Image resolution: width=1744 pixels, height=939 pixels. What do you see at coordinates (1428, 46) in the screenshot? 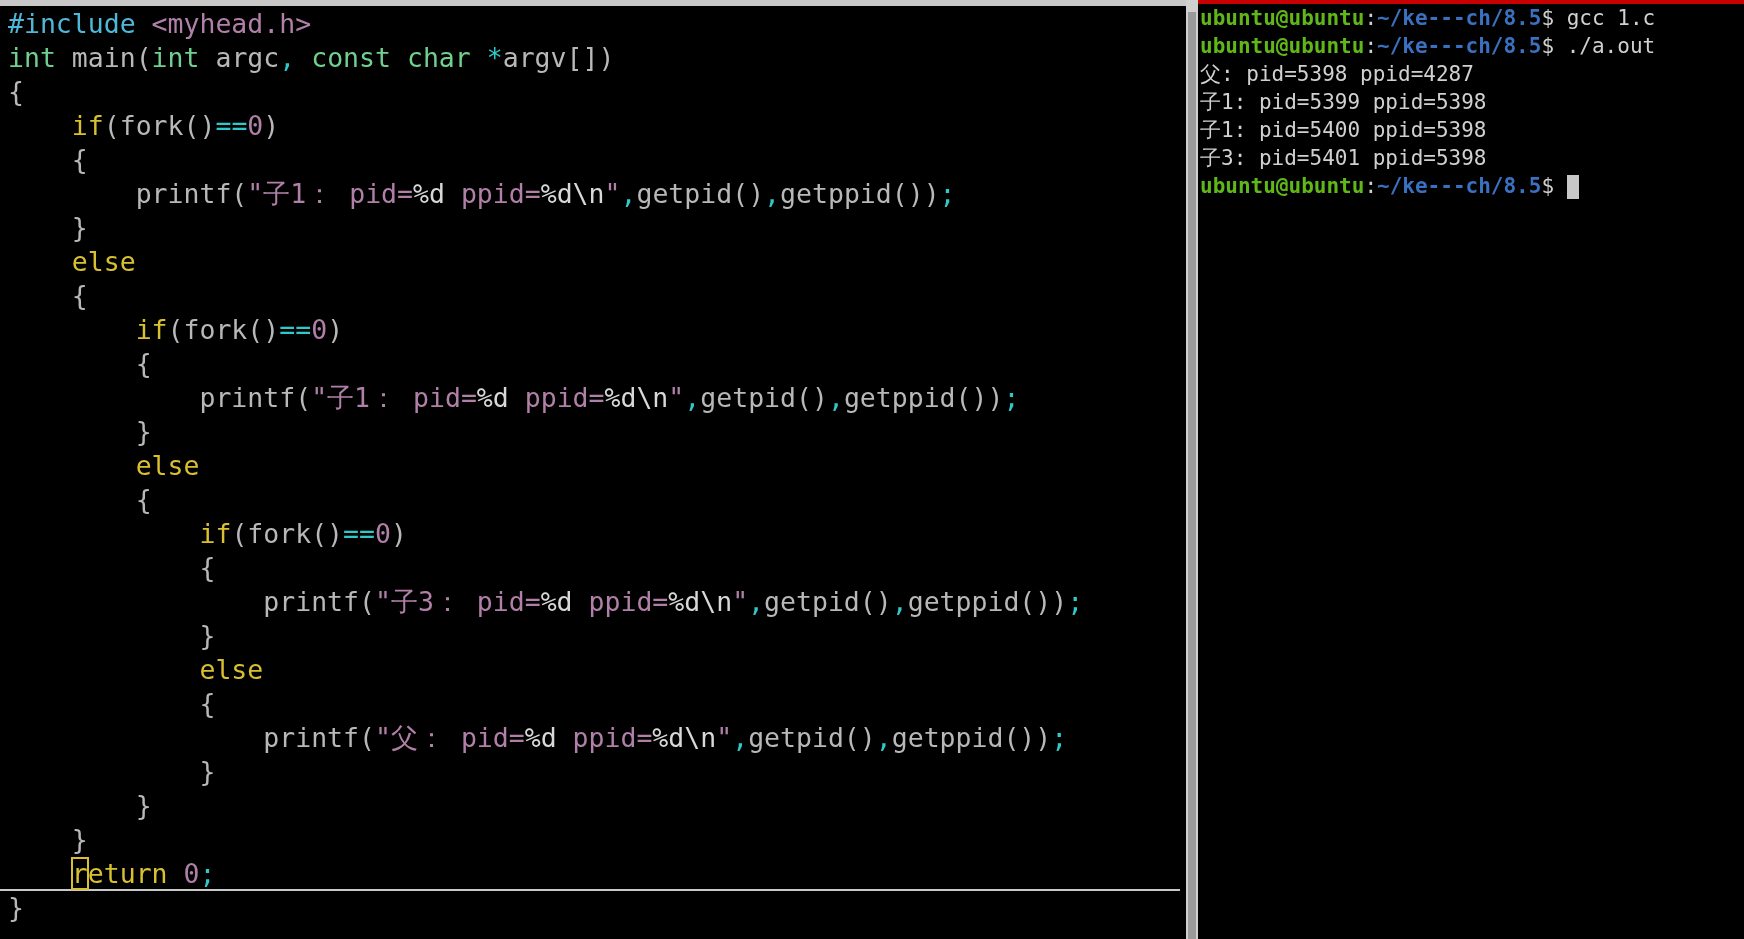
I see `terminal-line: ubuntu@ubuntu:~/ke---ch/8.5$ ./a.out` at bounding box center [1428, 46].